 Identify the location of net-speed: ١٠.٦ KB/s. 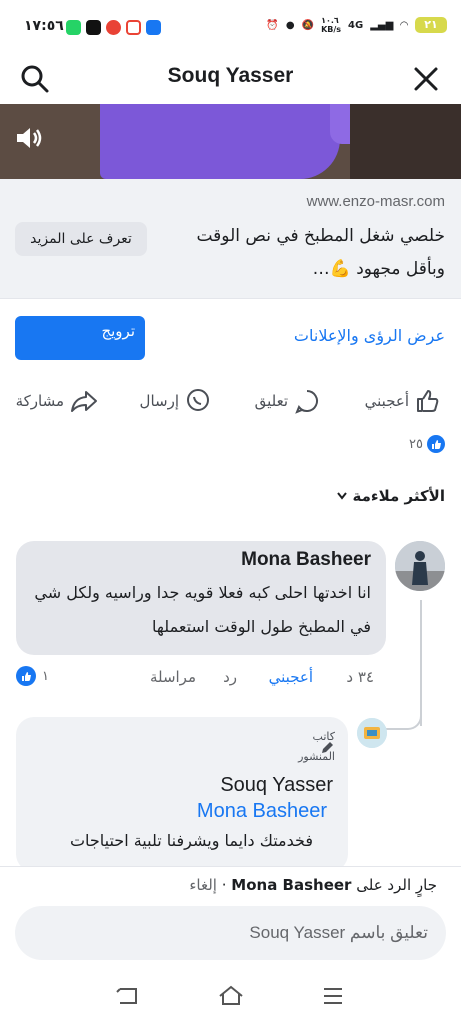
(331, 25).